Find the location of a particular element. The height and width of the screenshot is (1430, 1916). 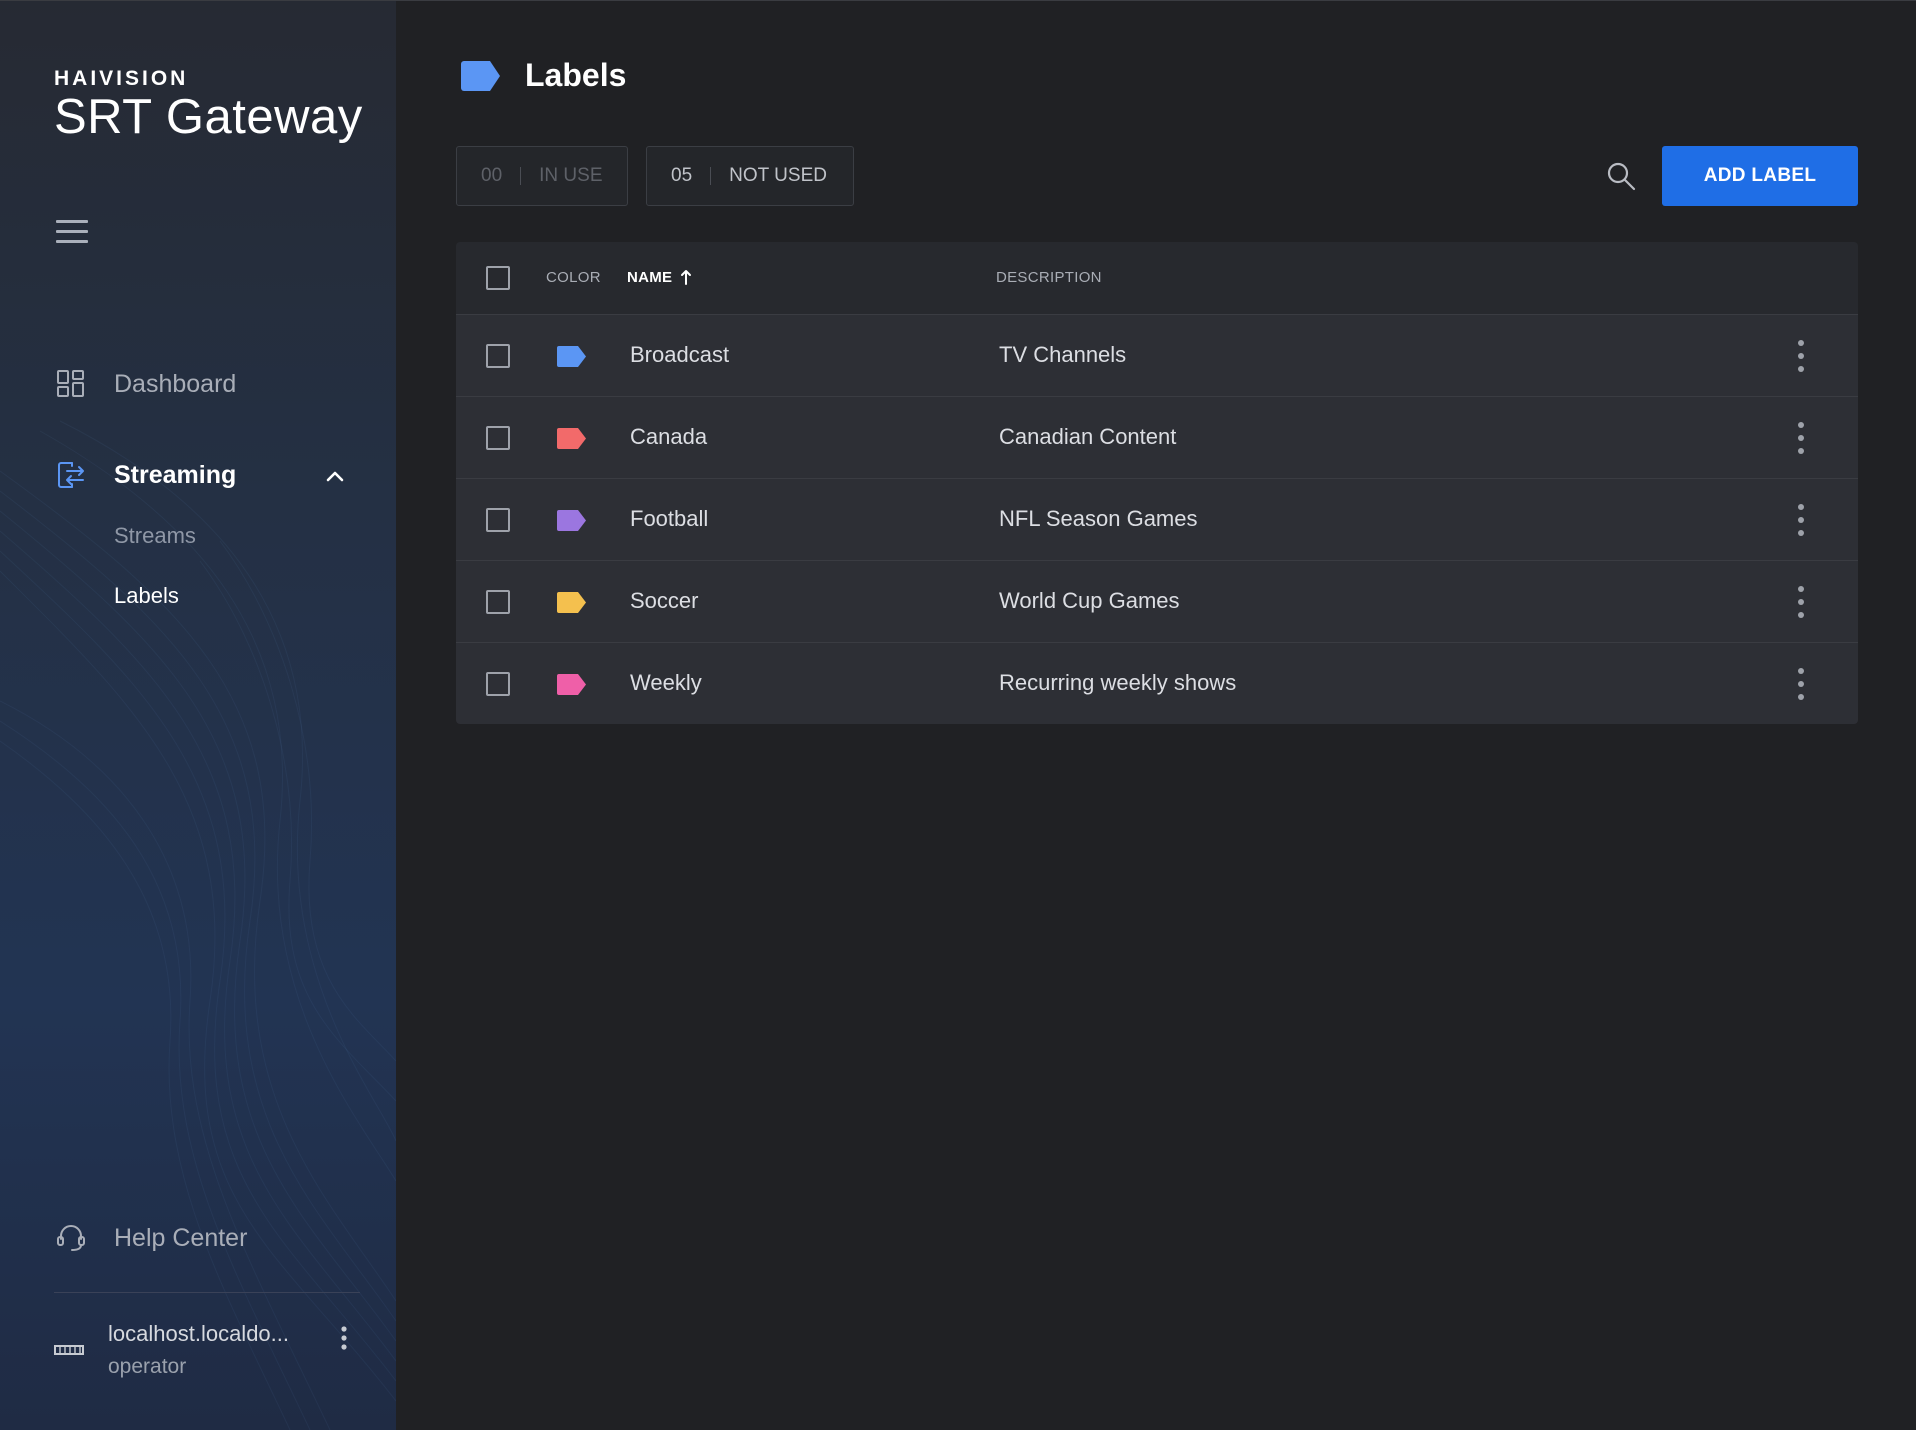

not-used-label: NOT USED is located at coordinates (778, 175).